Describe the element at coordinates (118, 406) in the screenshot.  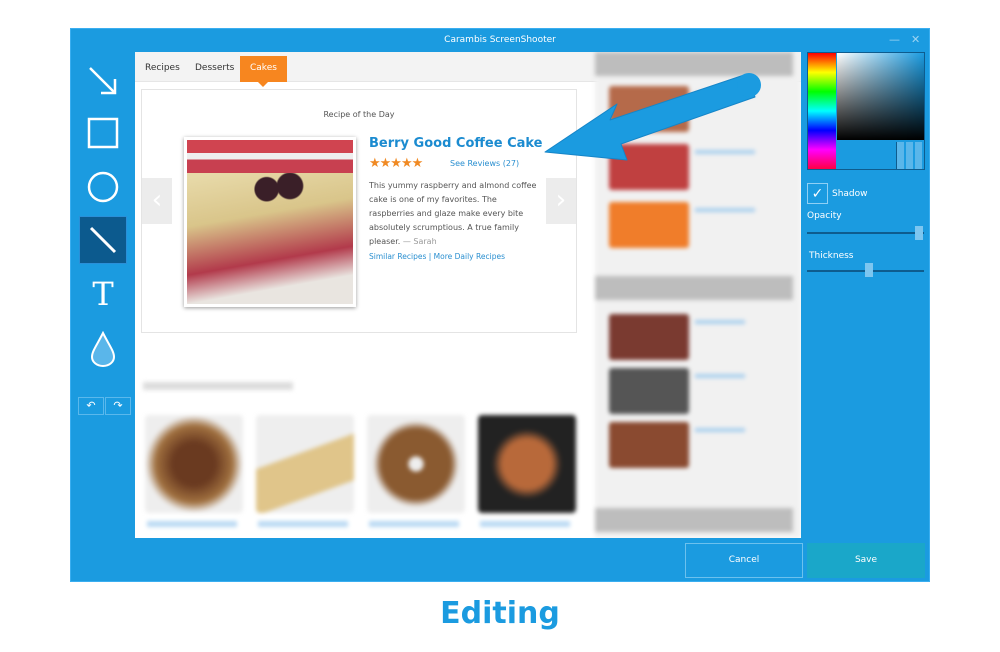
I see `redo-button: ↷` at that location.